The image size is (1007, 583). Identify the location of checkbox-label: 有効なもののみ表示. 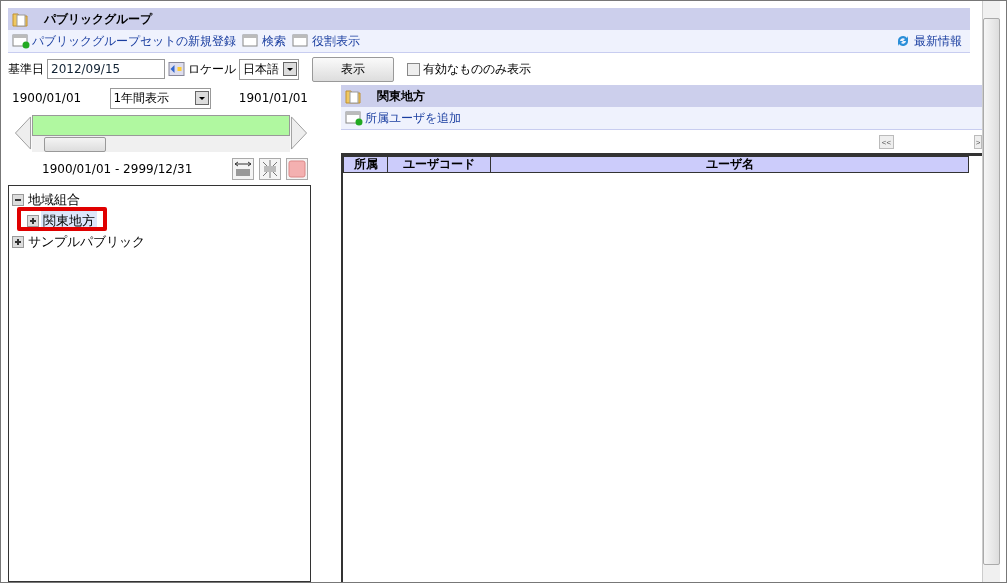
(477, 69).